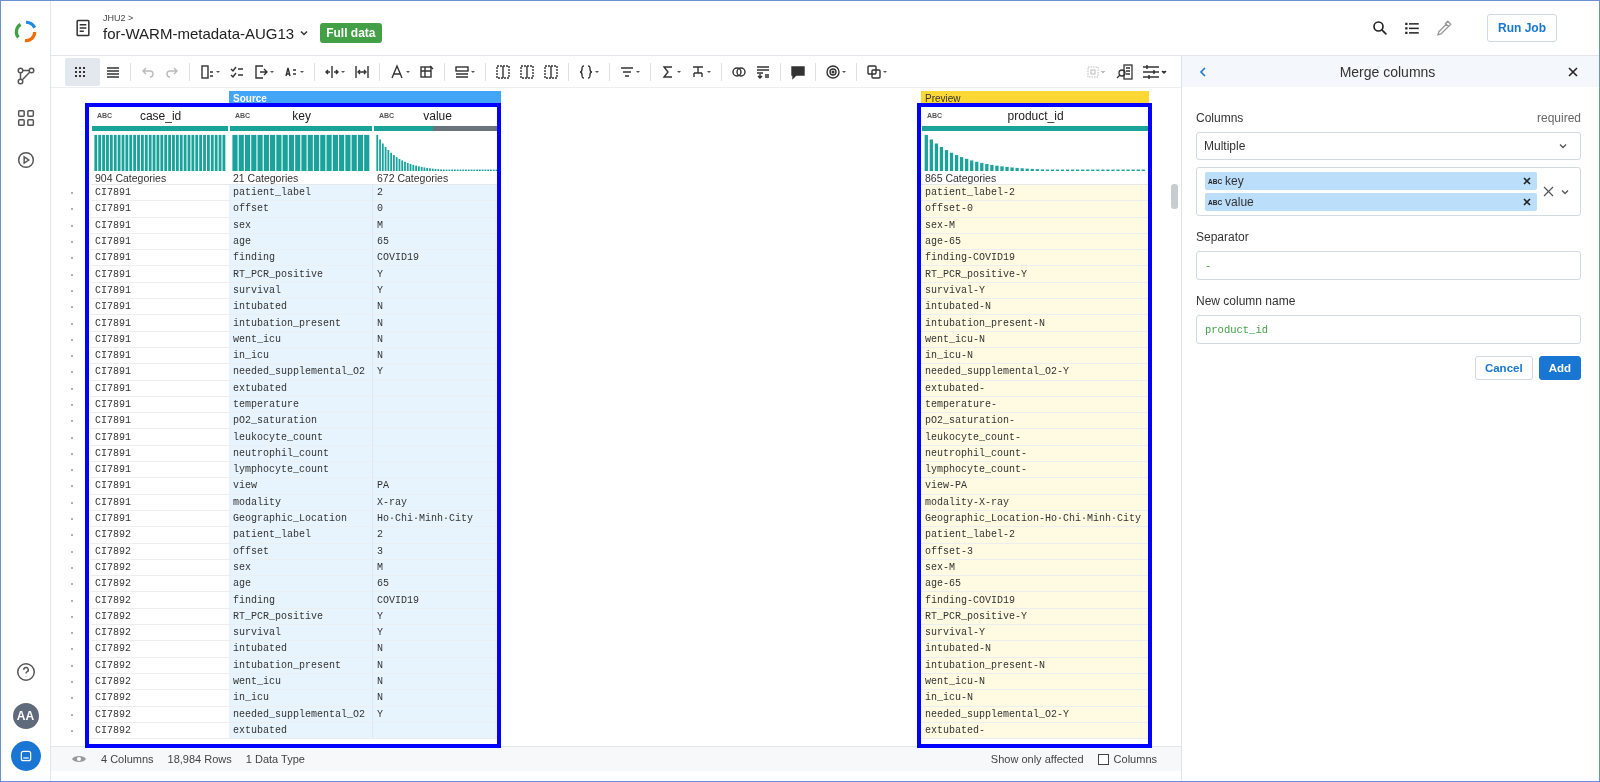 The width and height of the screenshot is (1600, 782). Describe the element at coordinates (127, 759) in the screenshot. I see `column-count: 4 Columns` at that location.